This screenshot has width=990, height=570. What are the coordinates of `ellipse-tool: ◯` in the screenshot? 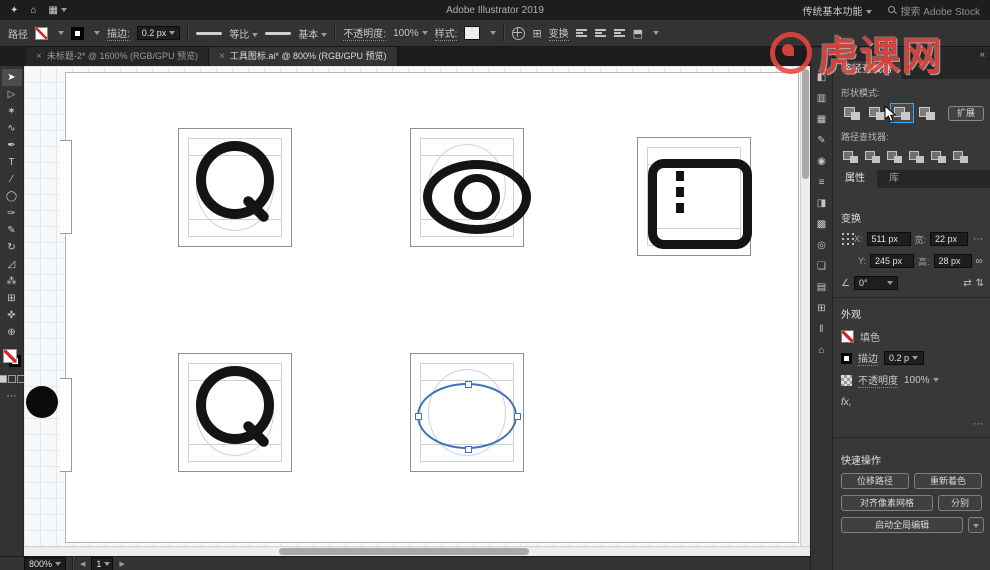 It's located at (12, 196).